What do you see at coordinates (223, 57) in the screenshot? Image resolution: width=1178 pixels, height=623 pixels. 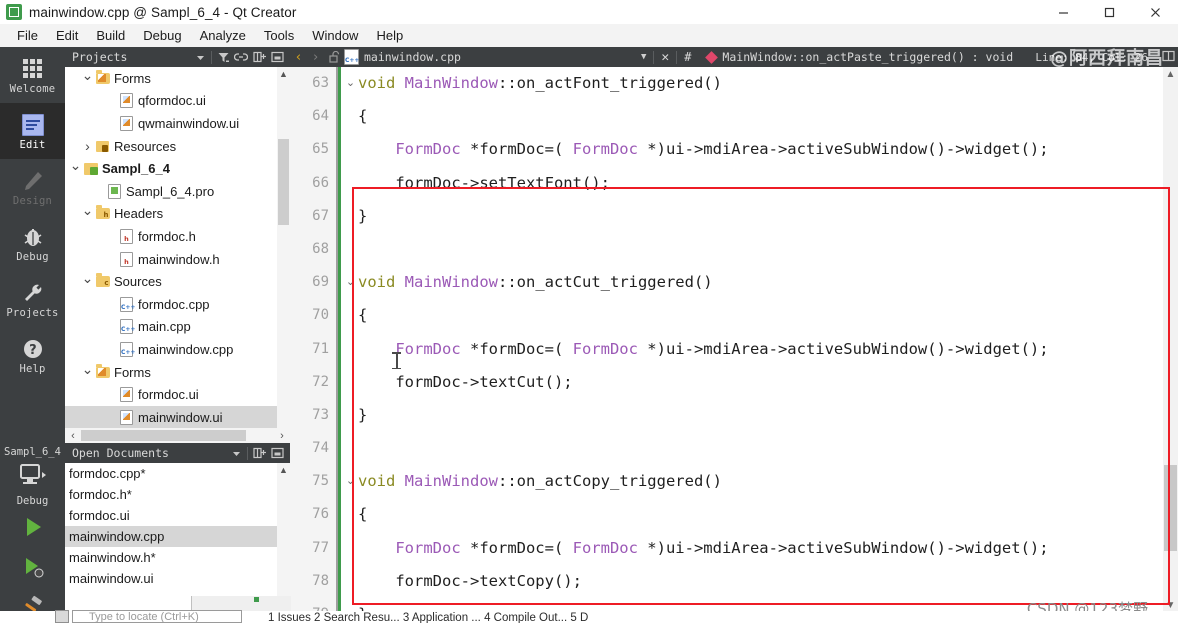 I see `filter-icon` at bounding box center [223, 57].